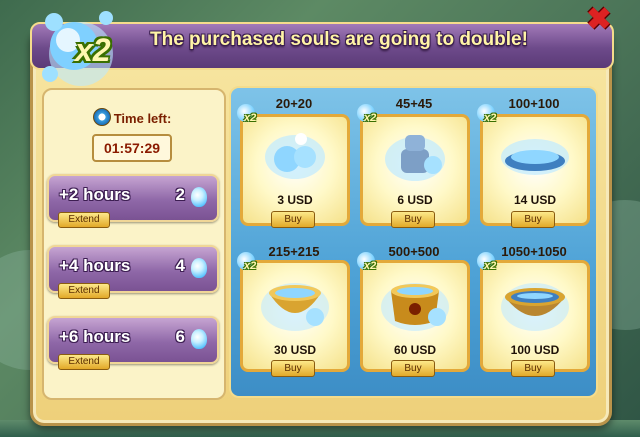 The width and height of the screenshot is (640, 437). Describe the element at coordinates (535, 157) in the screenshot. I see `soul-plate-icon` at that location.